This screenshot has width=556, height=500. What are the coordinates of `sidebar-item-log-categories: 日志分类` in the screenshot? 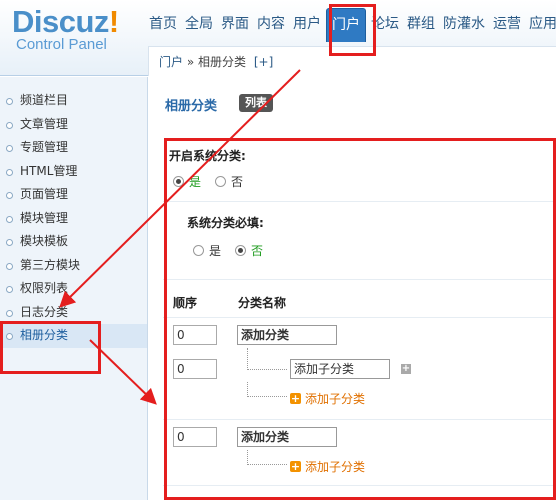 It's located at (73, 313).